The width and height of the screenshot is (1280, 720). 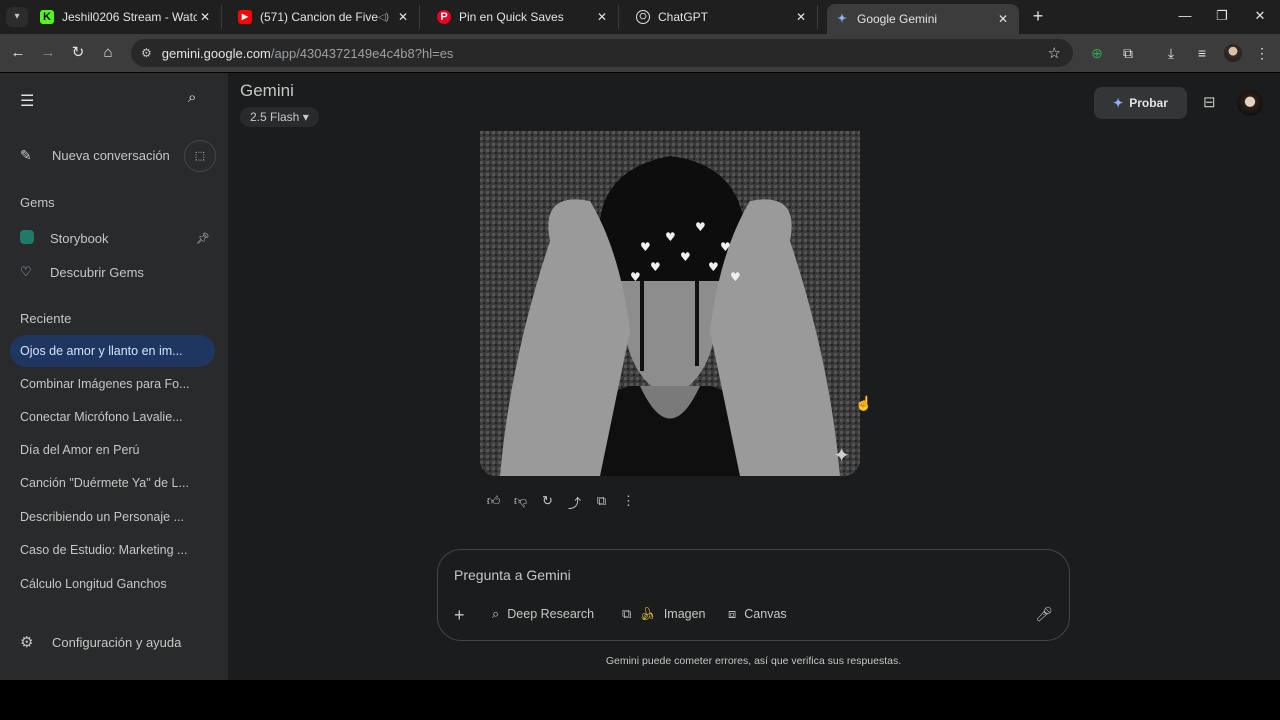 I want to click on thumbs-down-icon: 👎︎, so click(x=520, y=502).